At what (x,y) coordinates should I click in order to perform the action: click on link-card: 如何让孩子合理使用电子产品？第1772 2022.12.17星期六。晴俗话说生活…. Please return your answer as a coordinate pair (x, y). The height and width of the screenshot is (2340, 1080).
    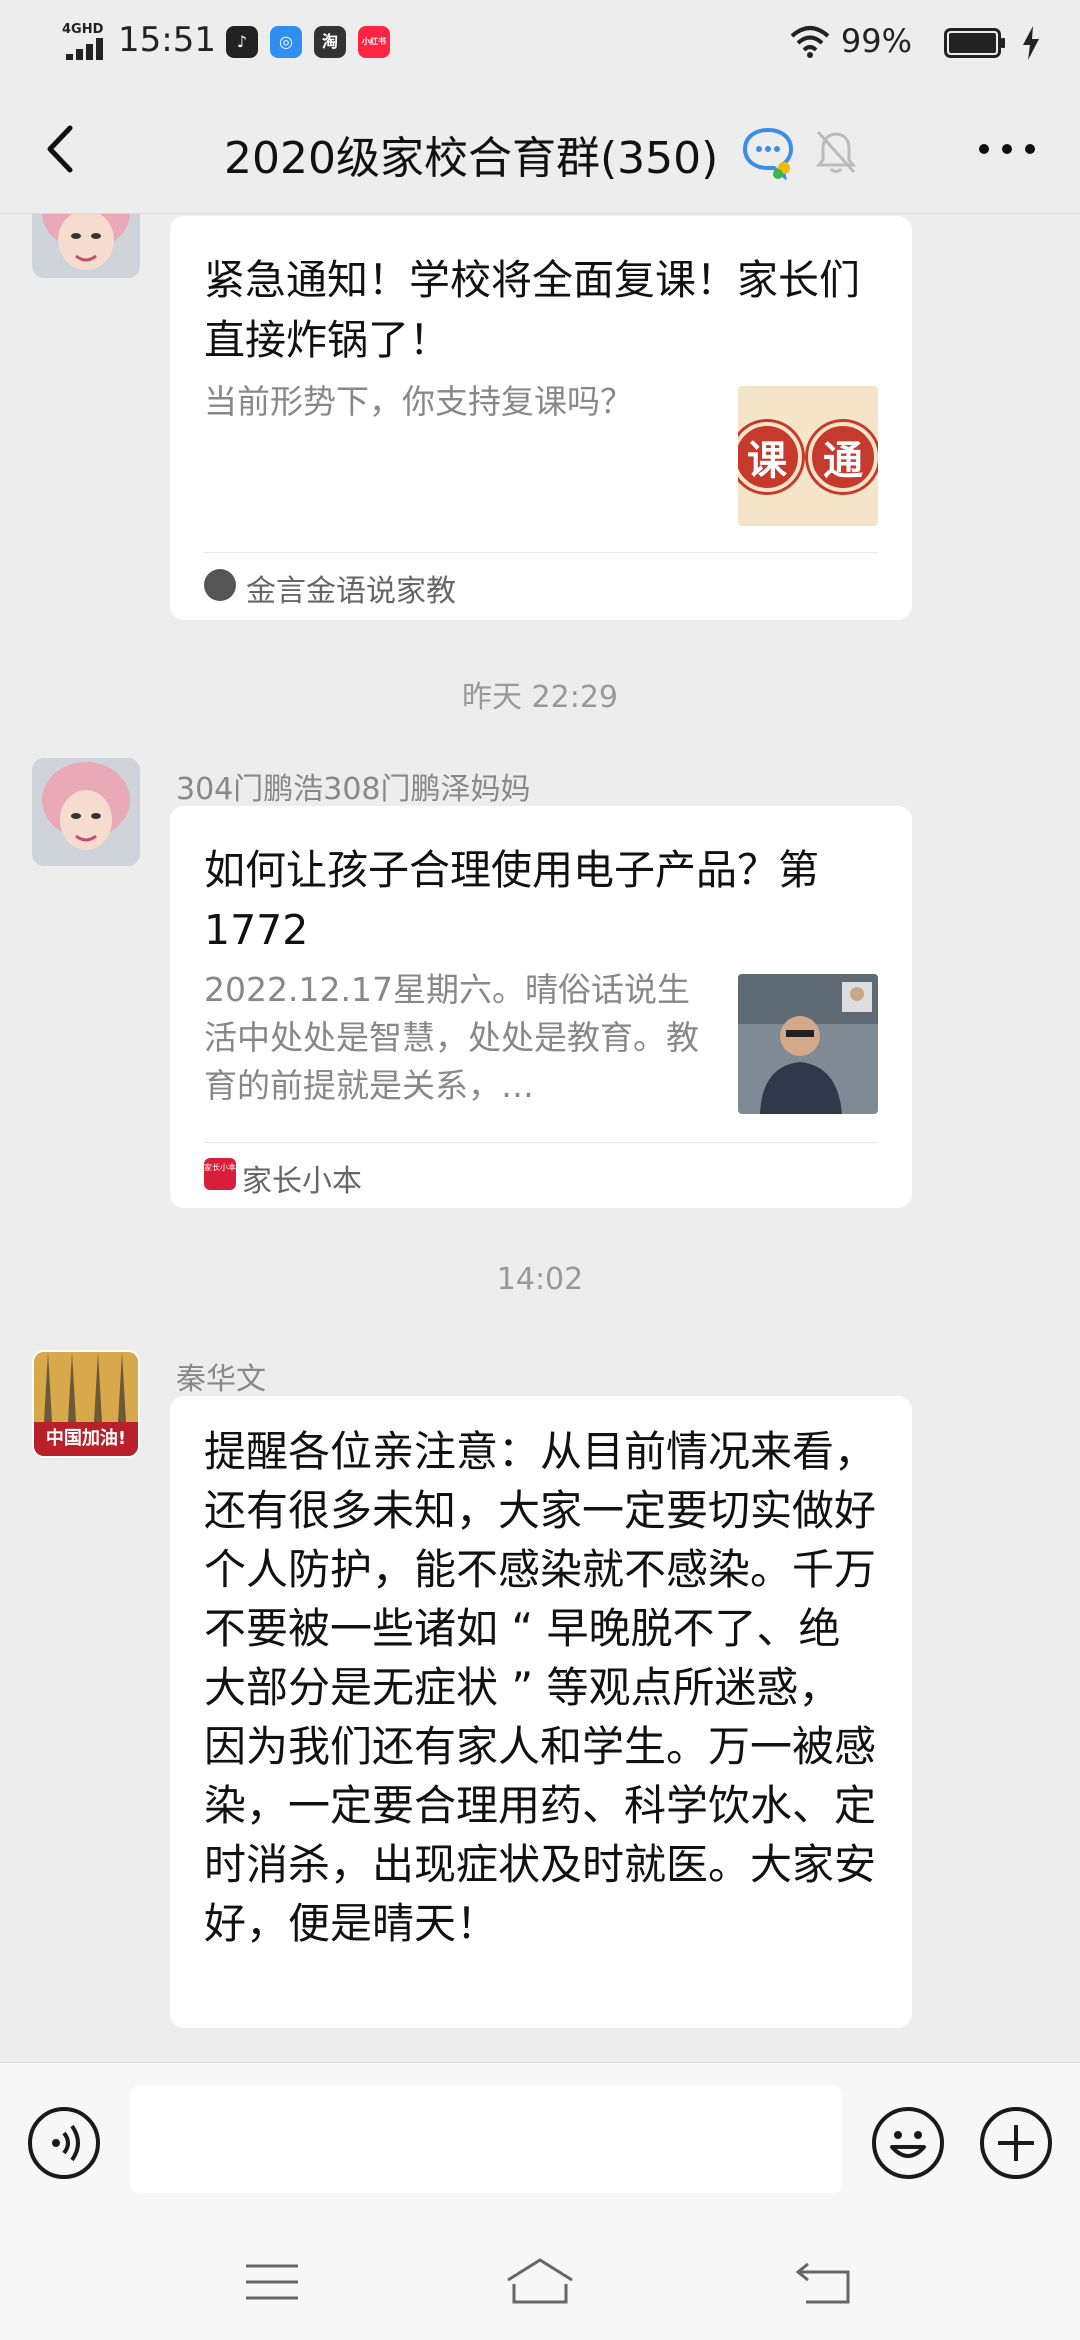
    Looking at the image, I should click on (541, 1007).